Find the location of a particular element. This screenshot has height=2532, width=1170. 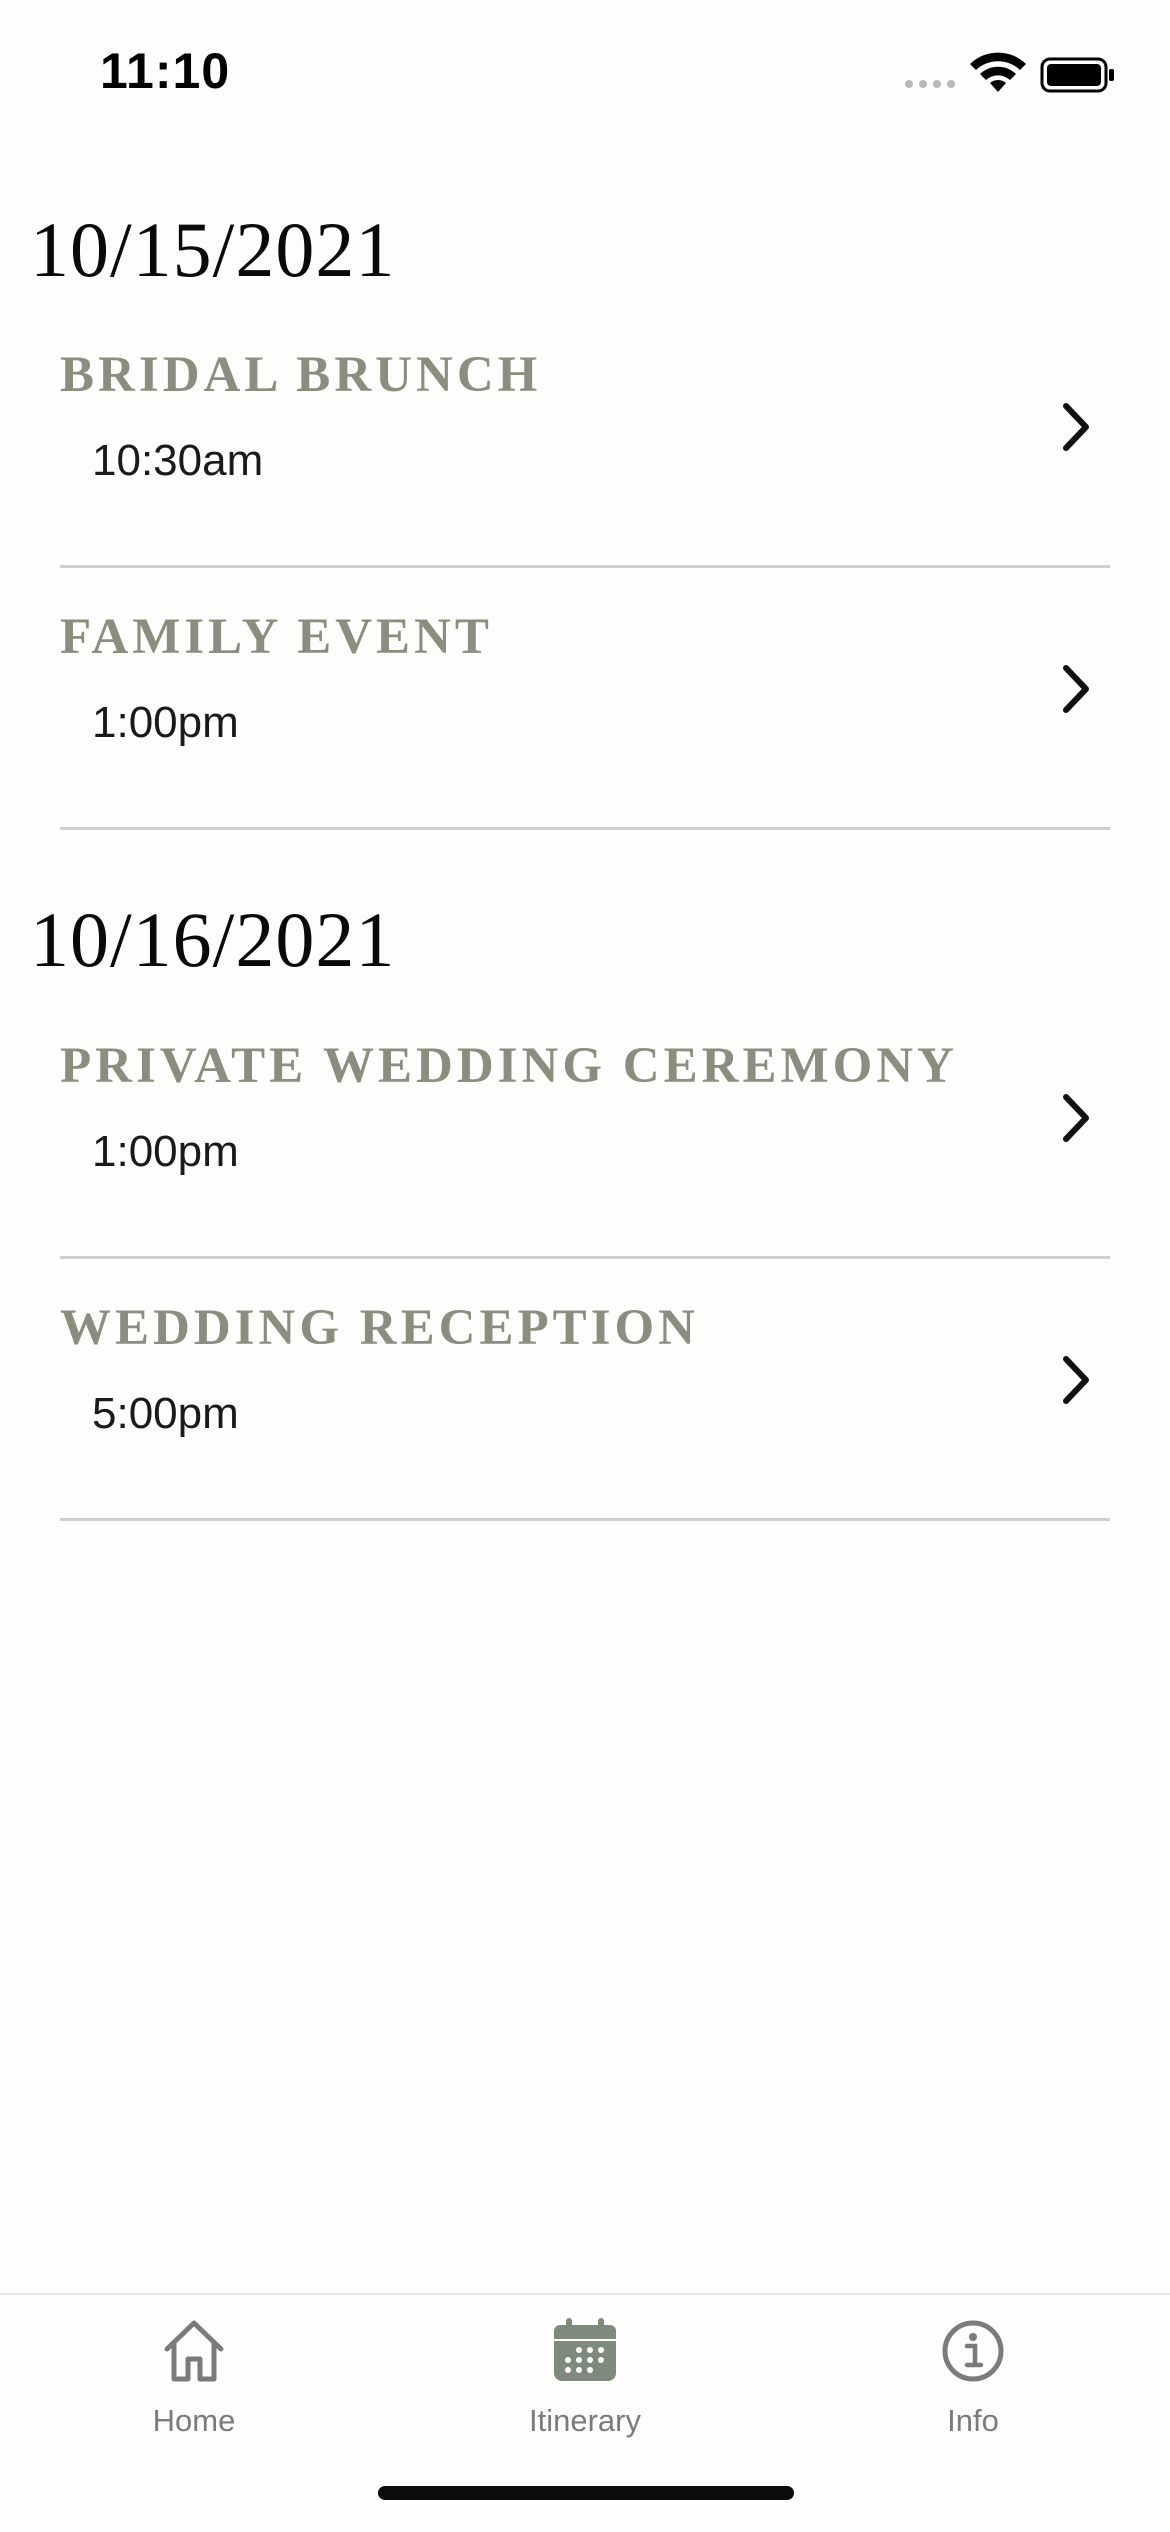

event-time: 5:00pm is located at coordinates (165, 1413).